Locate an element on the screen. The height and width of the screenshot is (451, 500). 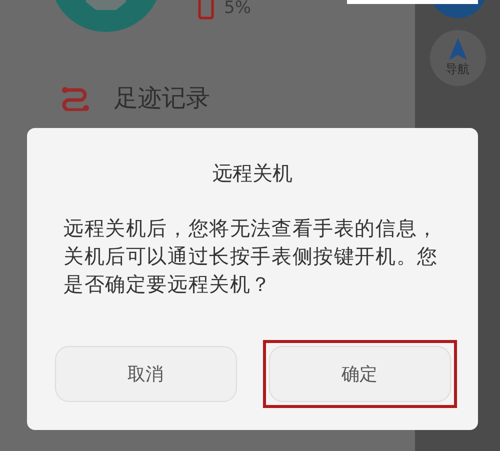
dialog-button: 确定 is located at coordinates (359, 374).